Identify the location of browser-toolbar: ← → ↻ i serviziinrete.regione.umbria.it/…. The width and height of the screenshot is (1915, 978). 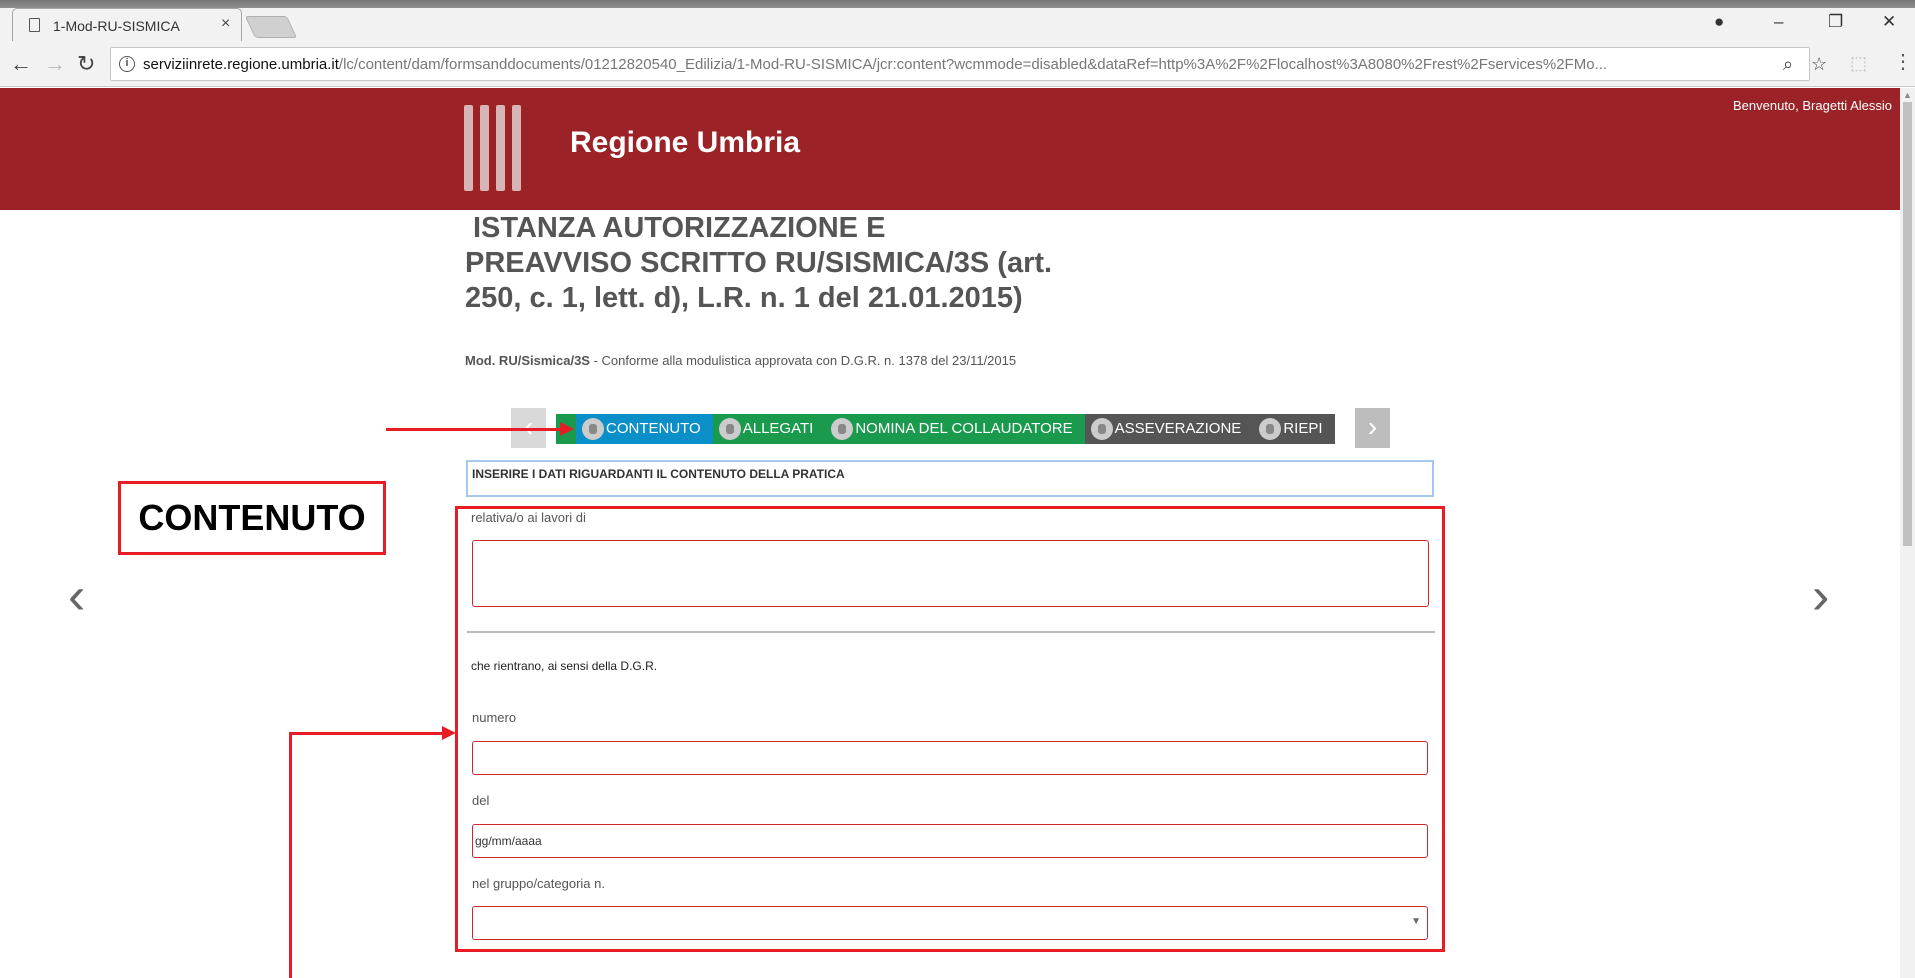
(957, 64).